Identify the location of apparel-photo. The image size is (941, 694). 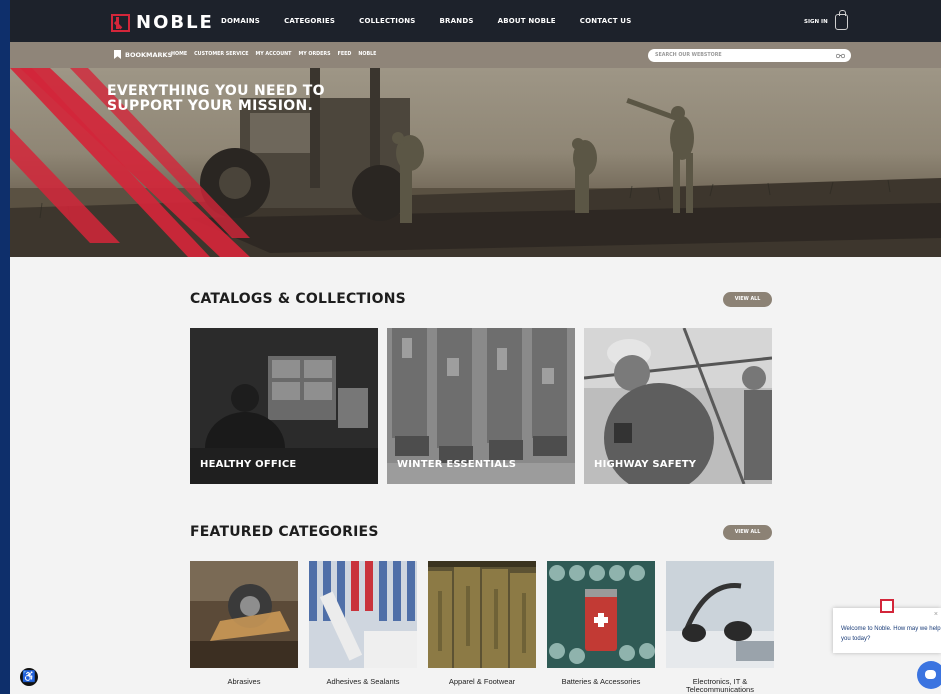
(482, 614).